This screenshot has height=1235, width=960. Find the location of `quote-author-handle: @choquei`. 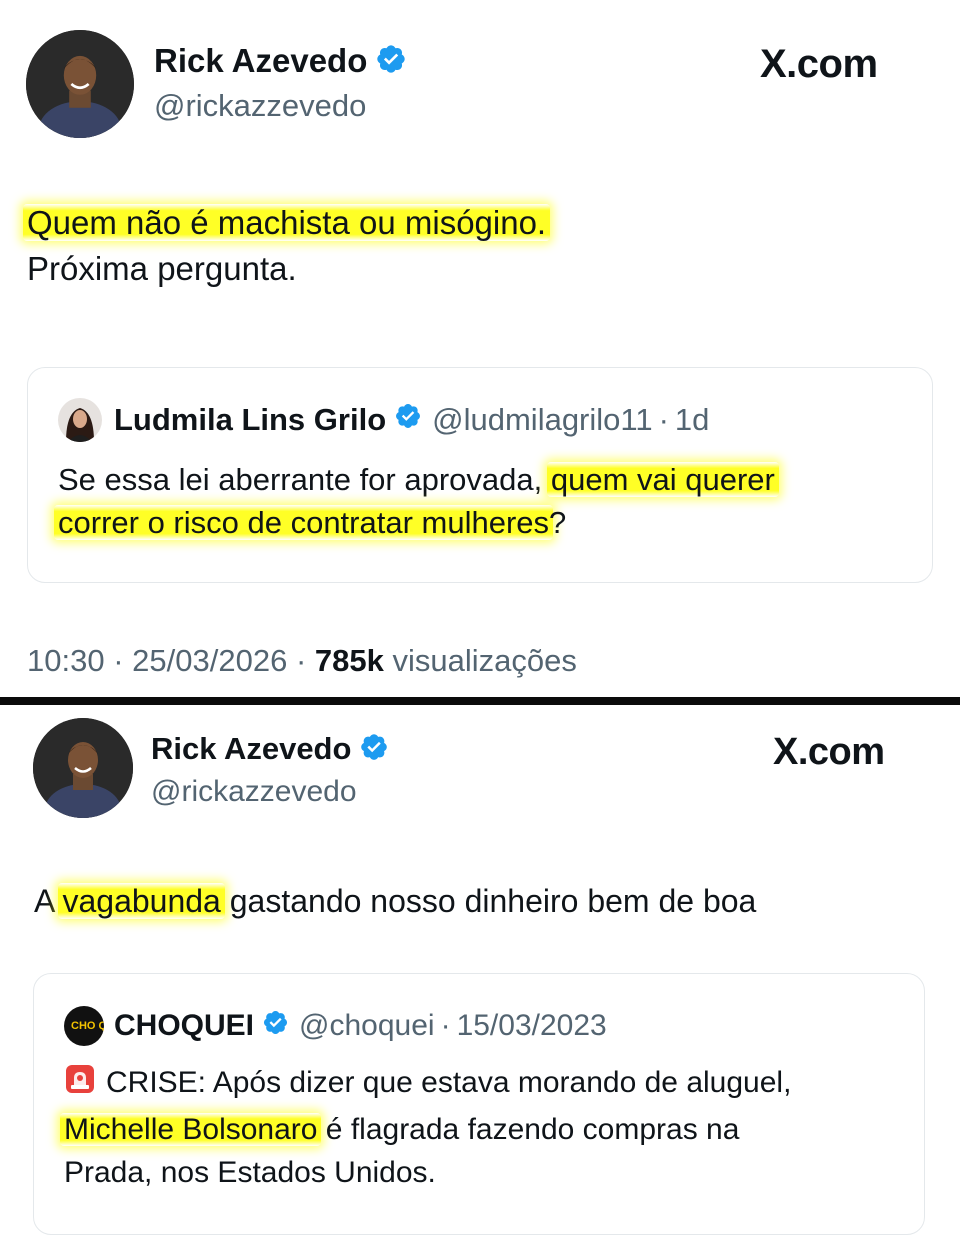

quote-author-handle: @choquei is located at coordinates (367, 1026).